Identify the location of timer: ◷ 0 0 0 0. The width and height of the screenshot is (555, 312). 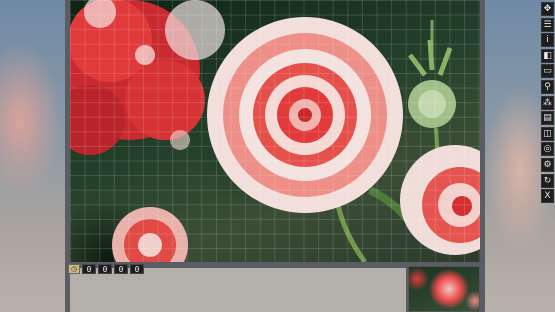
(106, 269).